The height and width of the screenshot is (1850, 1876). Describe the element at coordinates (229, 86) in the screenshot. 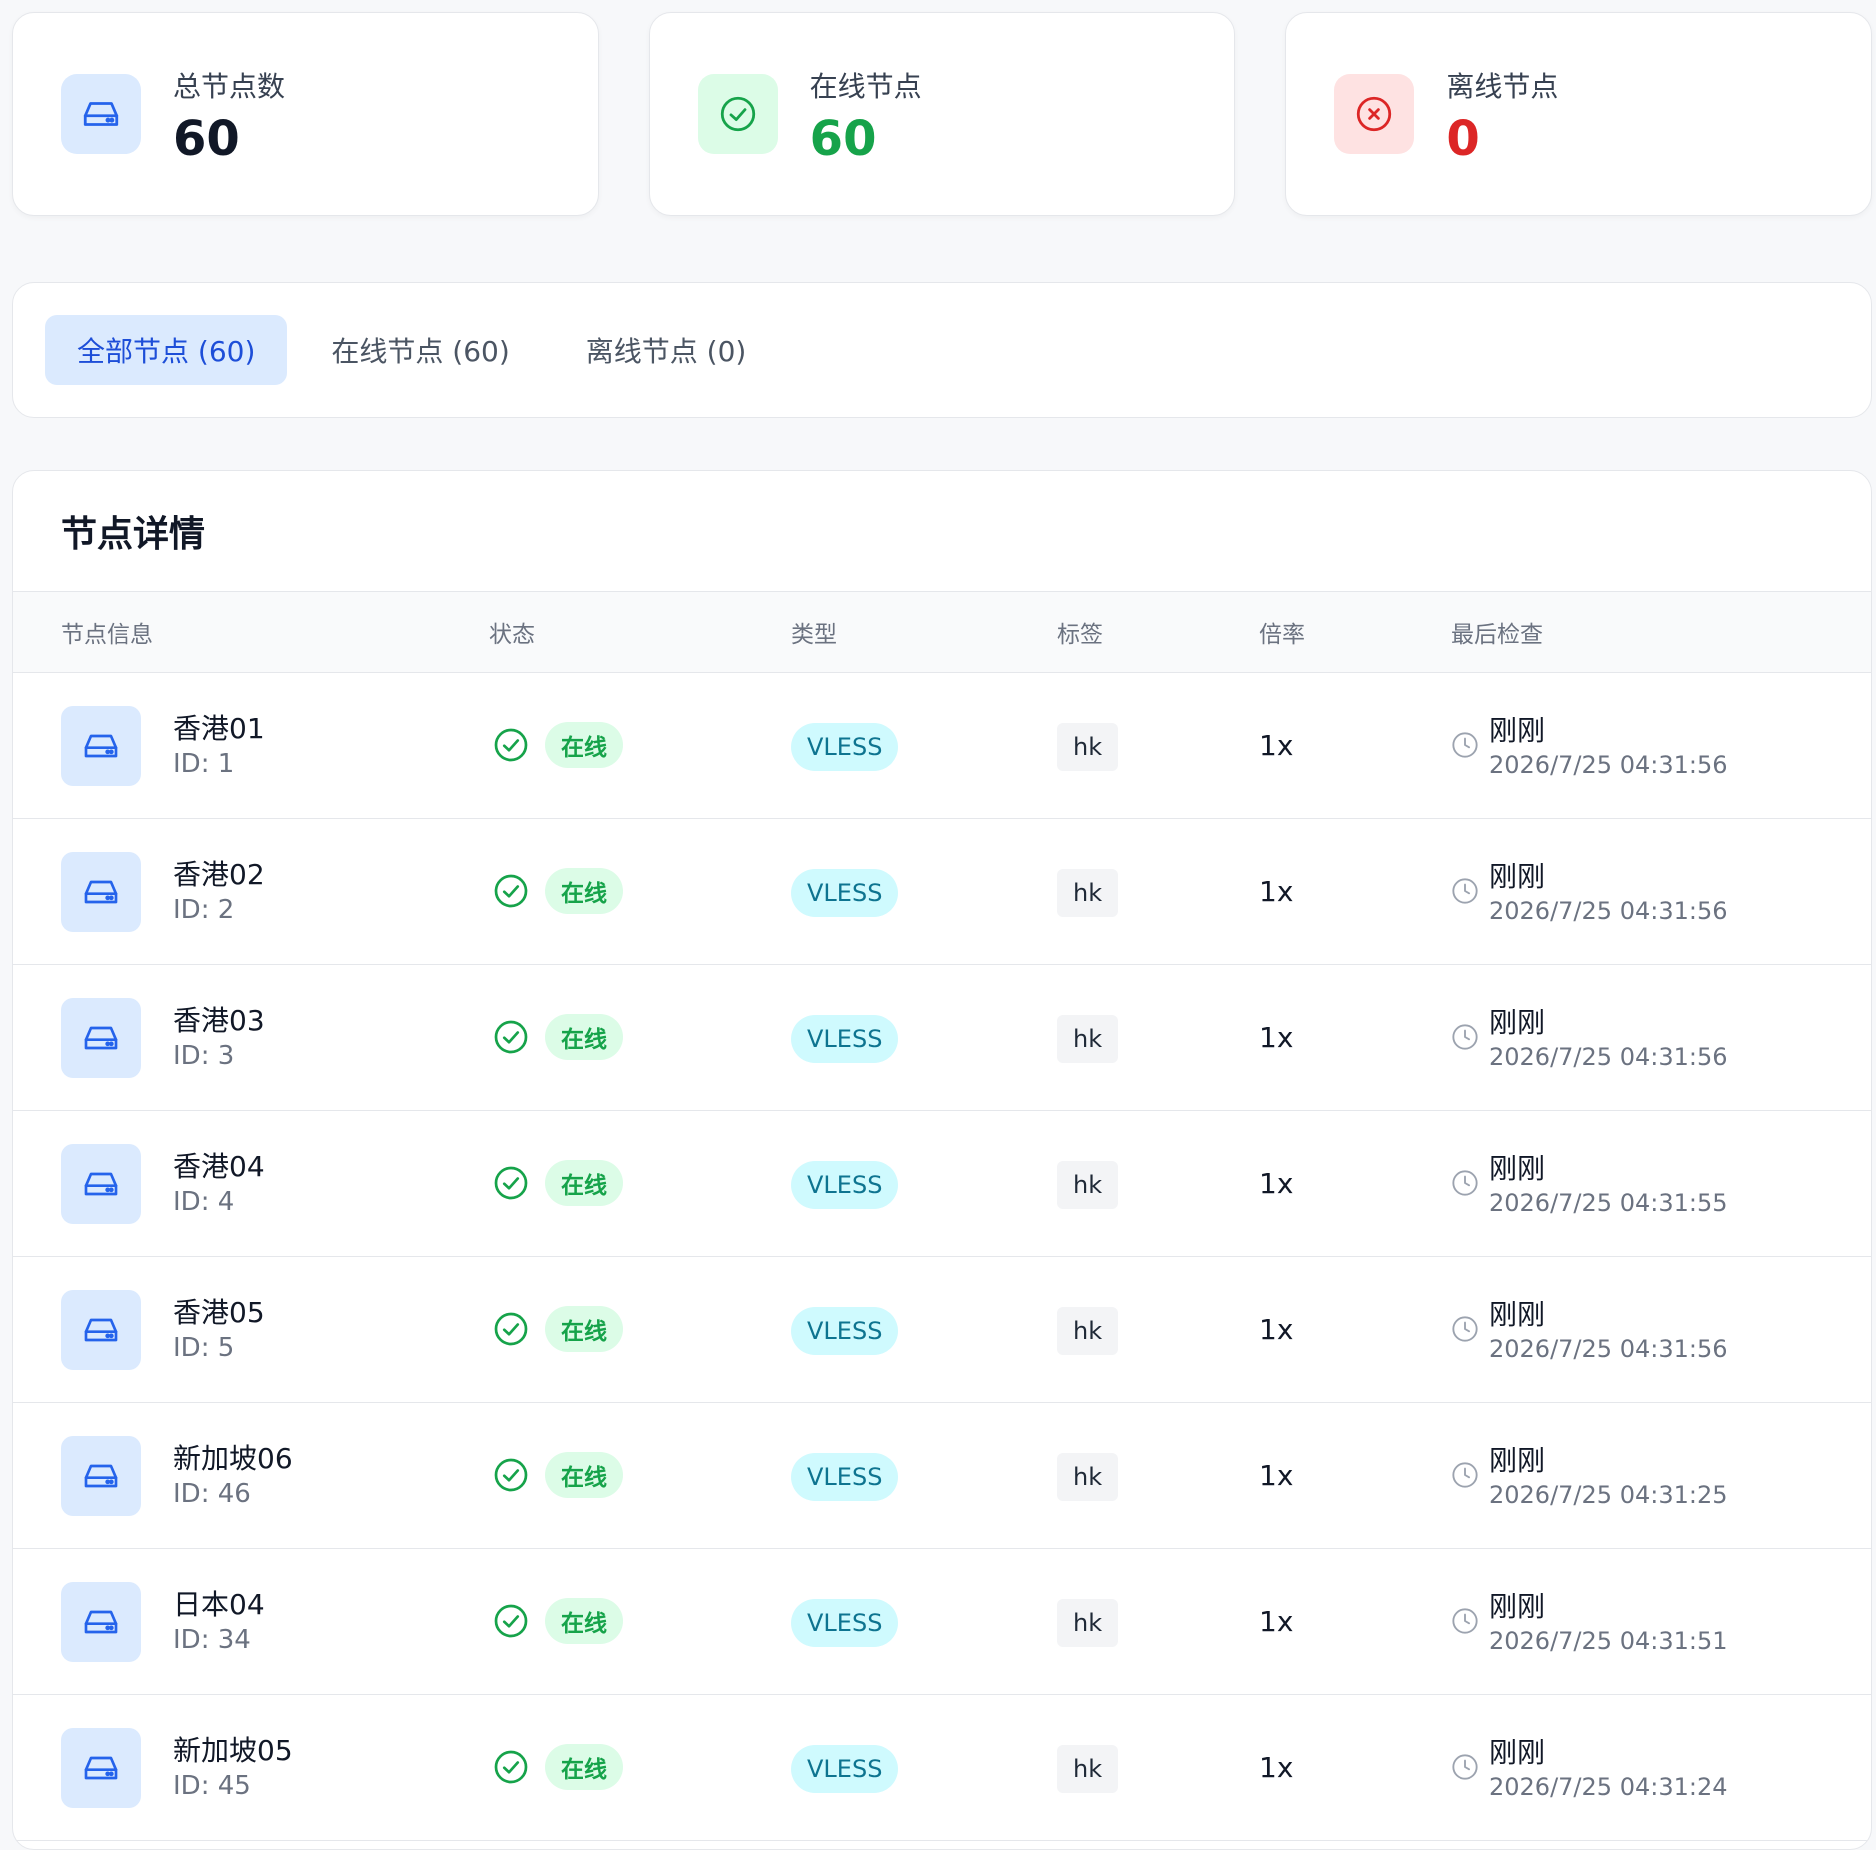

I see `stat-label: 总节点数` at that location.